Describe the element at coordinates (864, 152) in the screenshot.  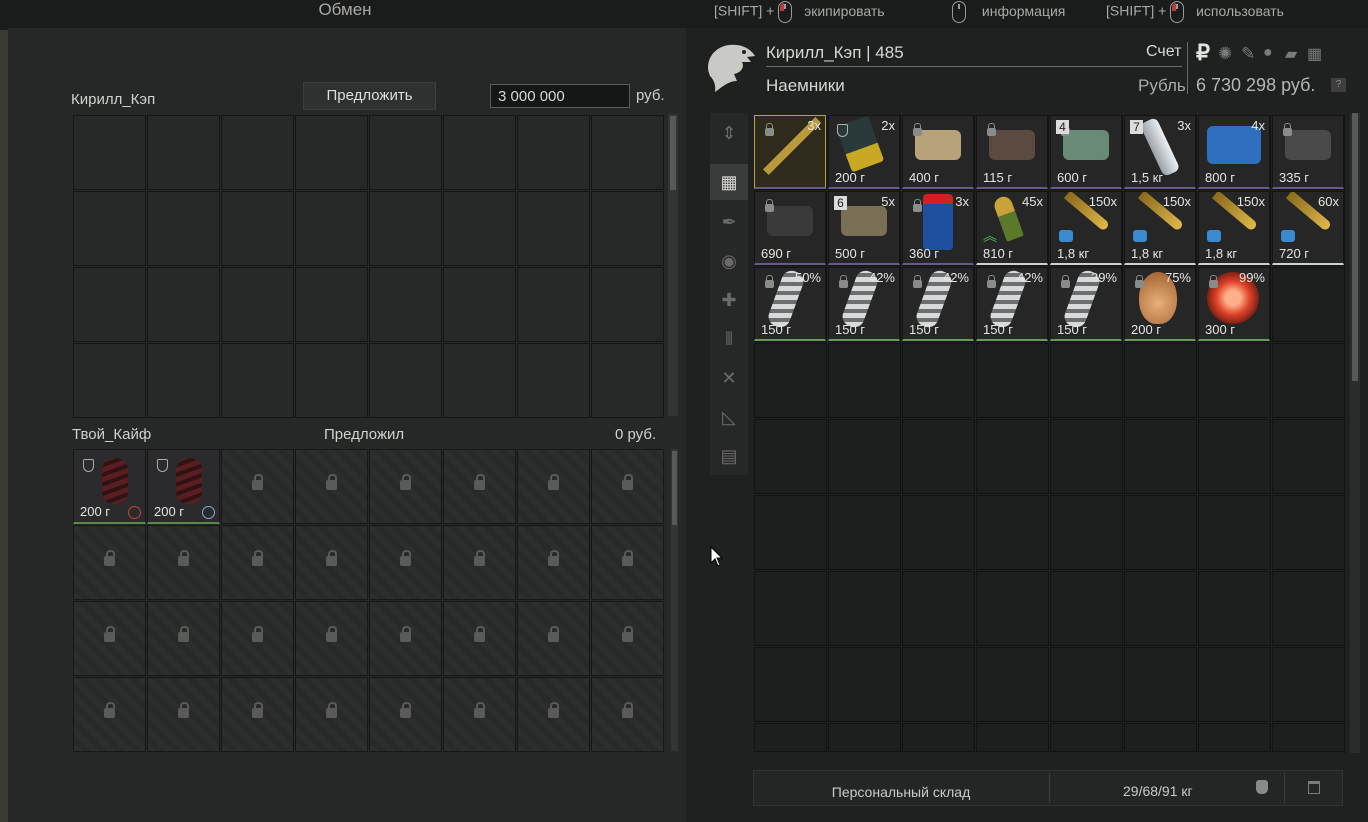
I see `keycard-item: 2x 200 г` at that location.